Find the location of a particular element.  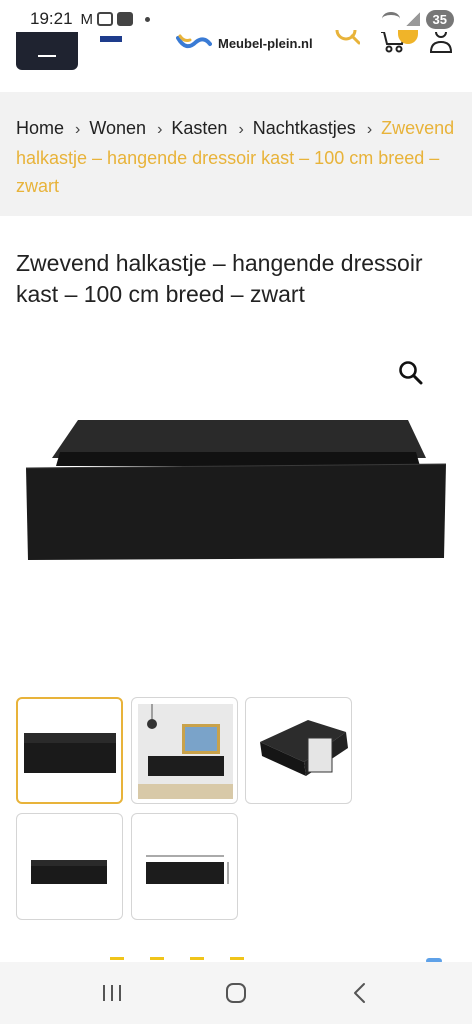

zoom-icon is located at coordinates (411, 373).